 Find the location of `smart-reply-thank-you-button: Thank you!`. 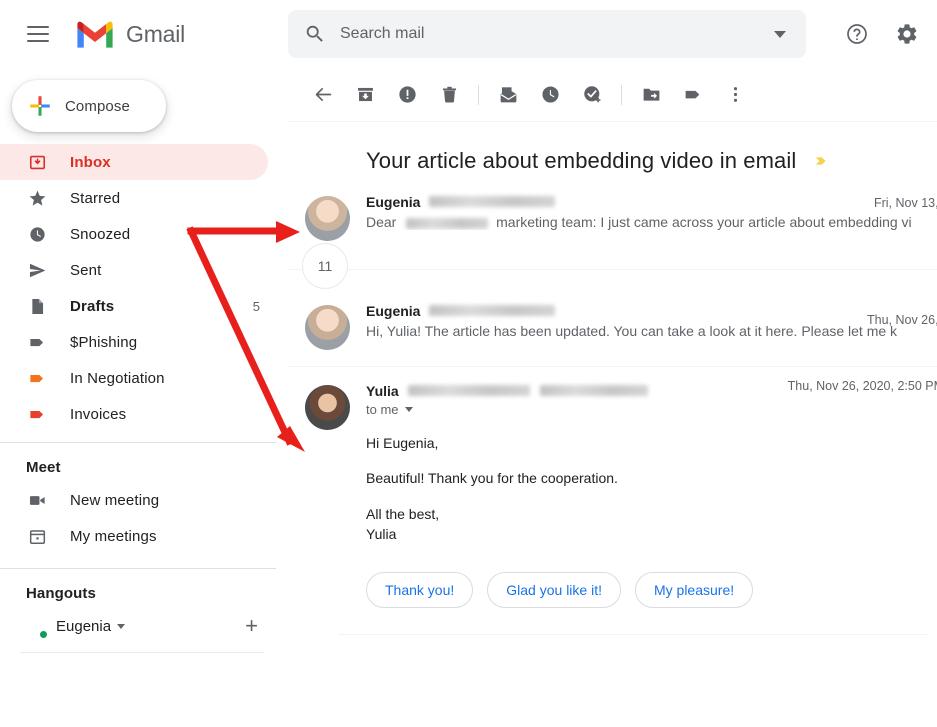

smart-reply-thank-you-button: Thank you! is located at coordinates (420, 590).